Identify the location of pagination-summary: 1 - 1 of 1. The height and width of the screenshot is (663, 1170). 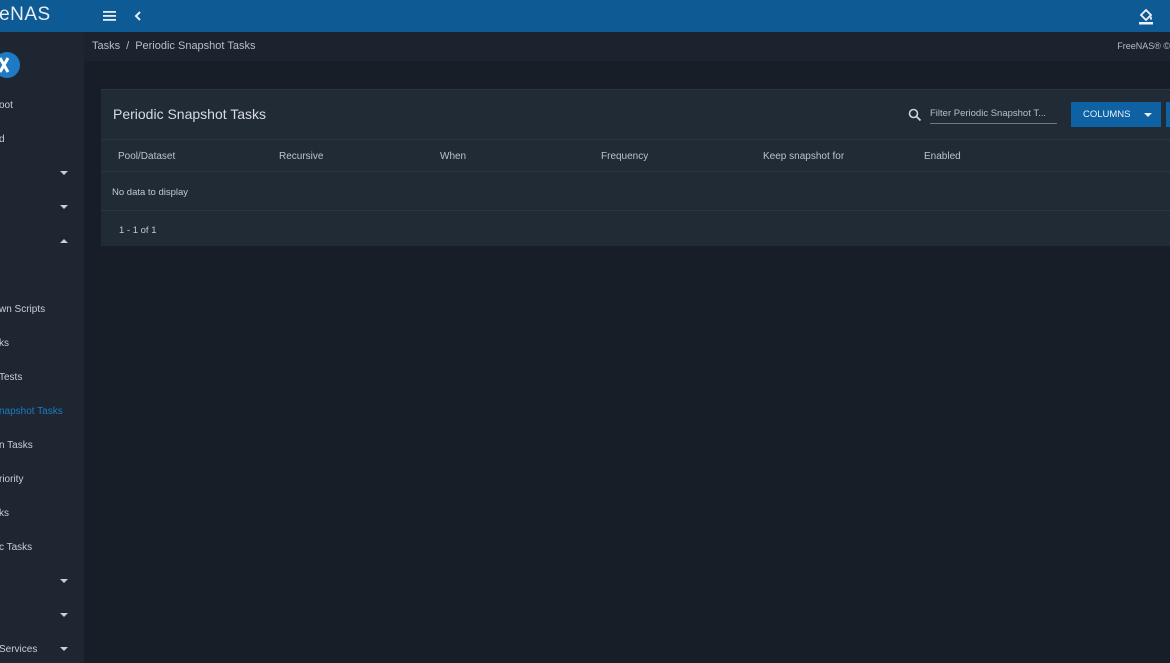
(138, 230).